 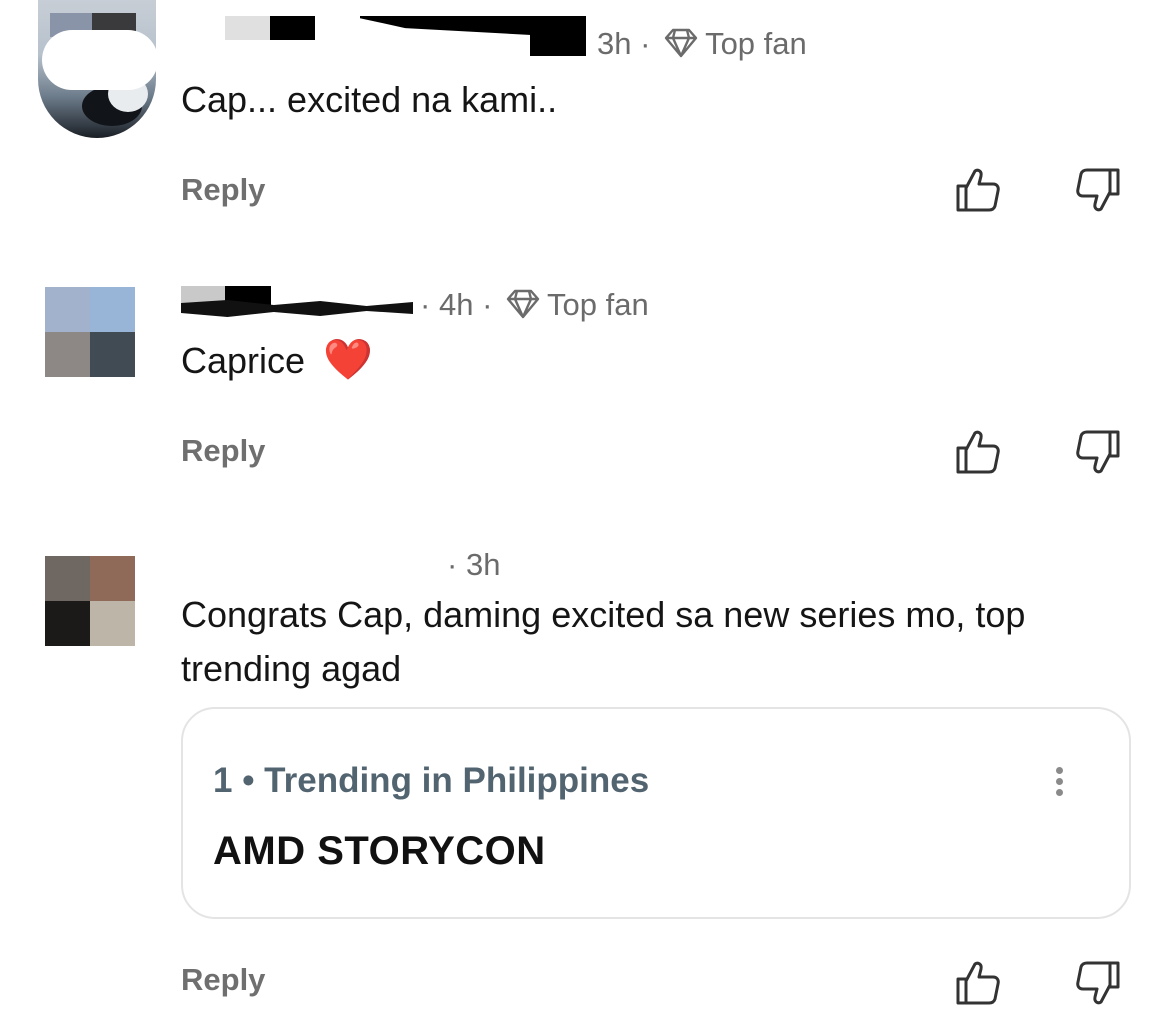 I want to click on comment-text: Caprice, so click(x=243, y=360).